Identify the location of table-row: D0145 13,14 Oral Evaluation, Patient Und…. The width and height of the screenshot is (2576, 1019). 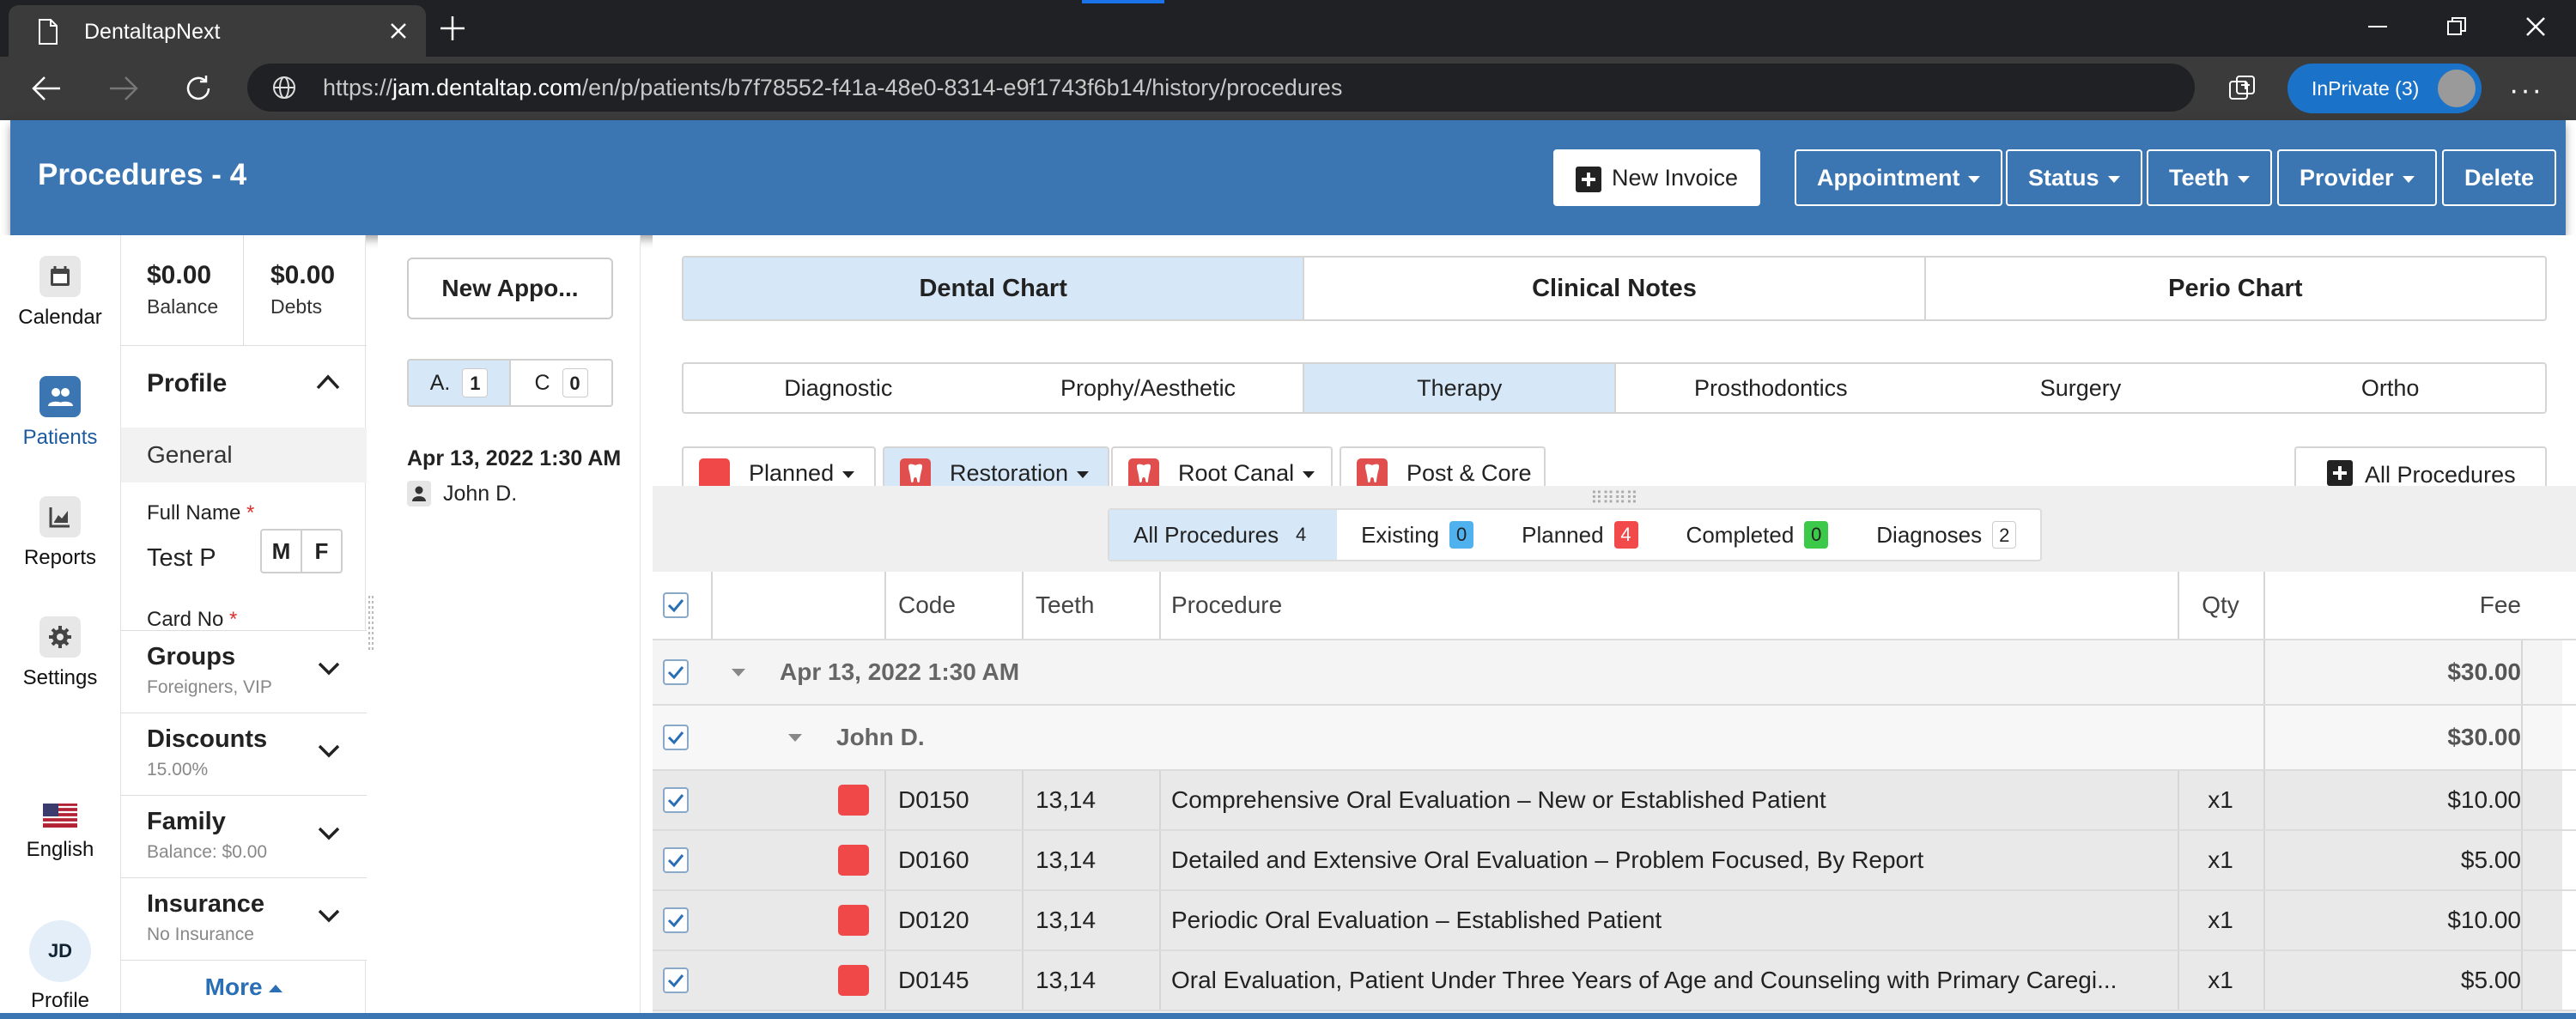
(1614, 981).